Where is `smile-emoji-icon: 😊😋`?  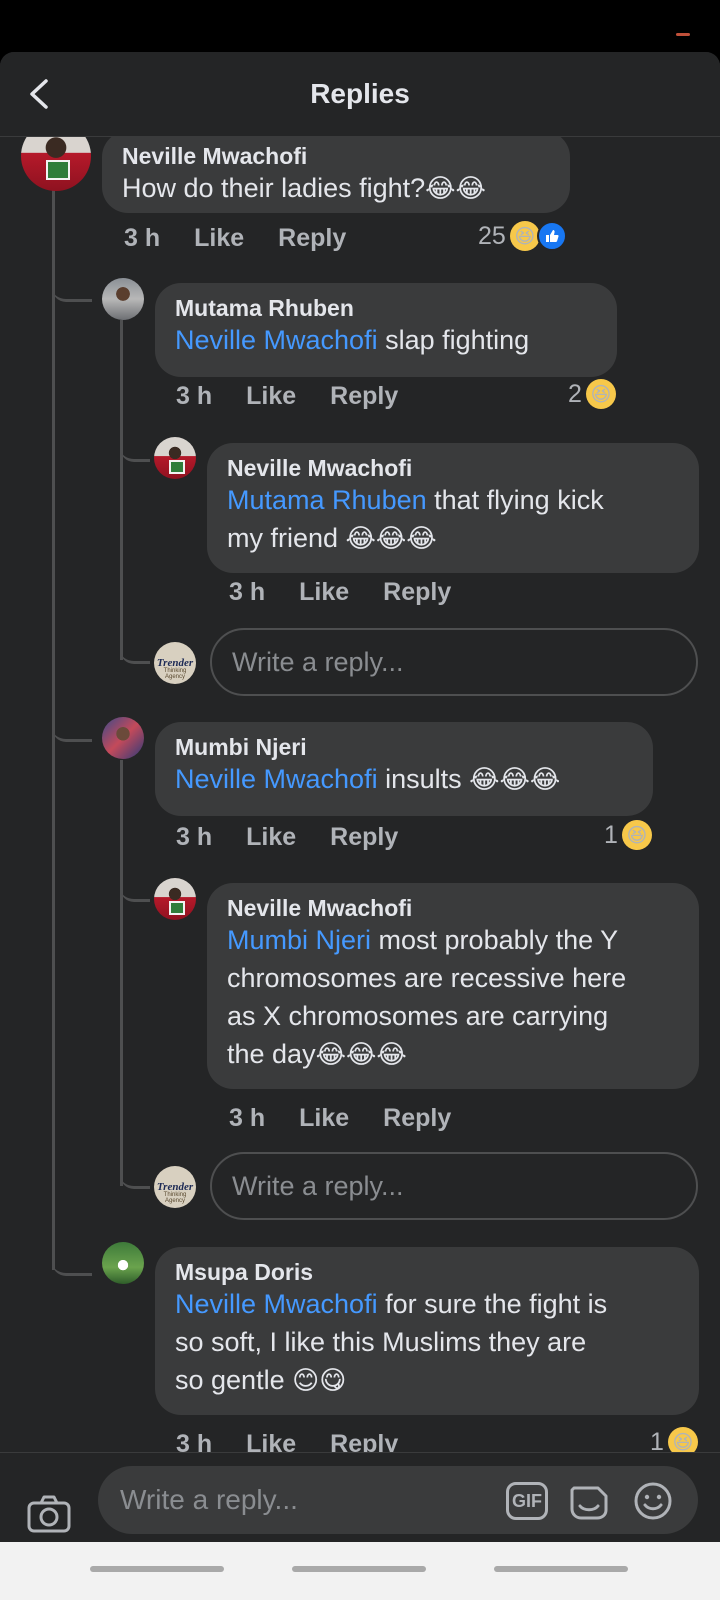
smile-emoji-icon: 😊😋 is located at coordinates (319, 1380).